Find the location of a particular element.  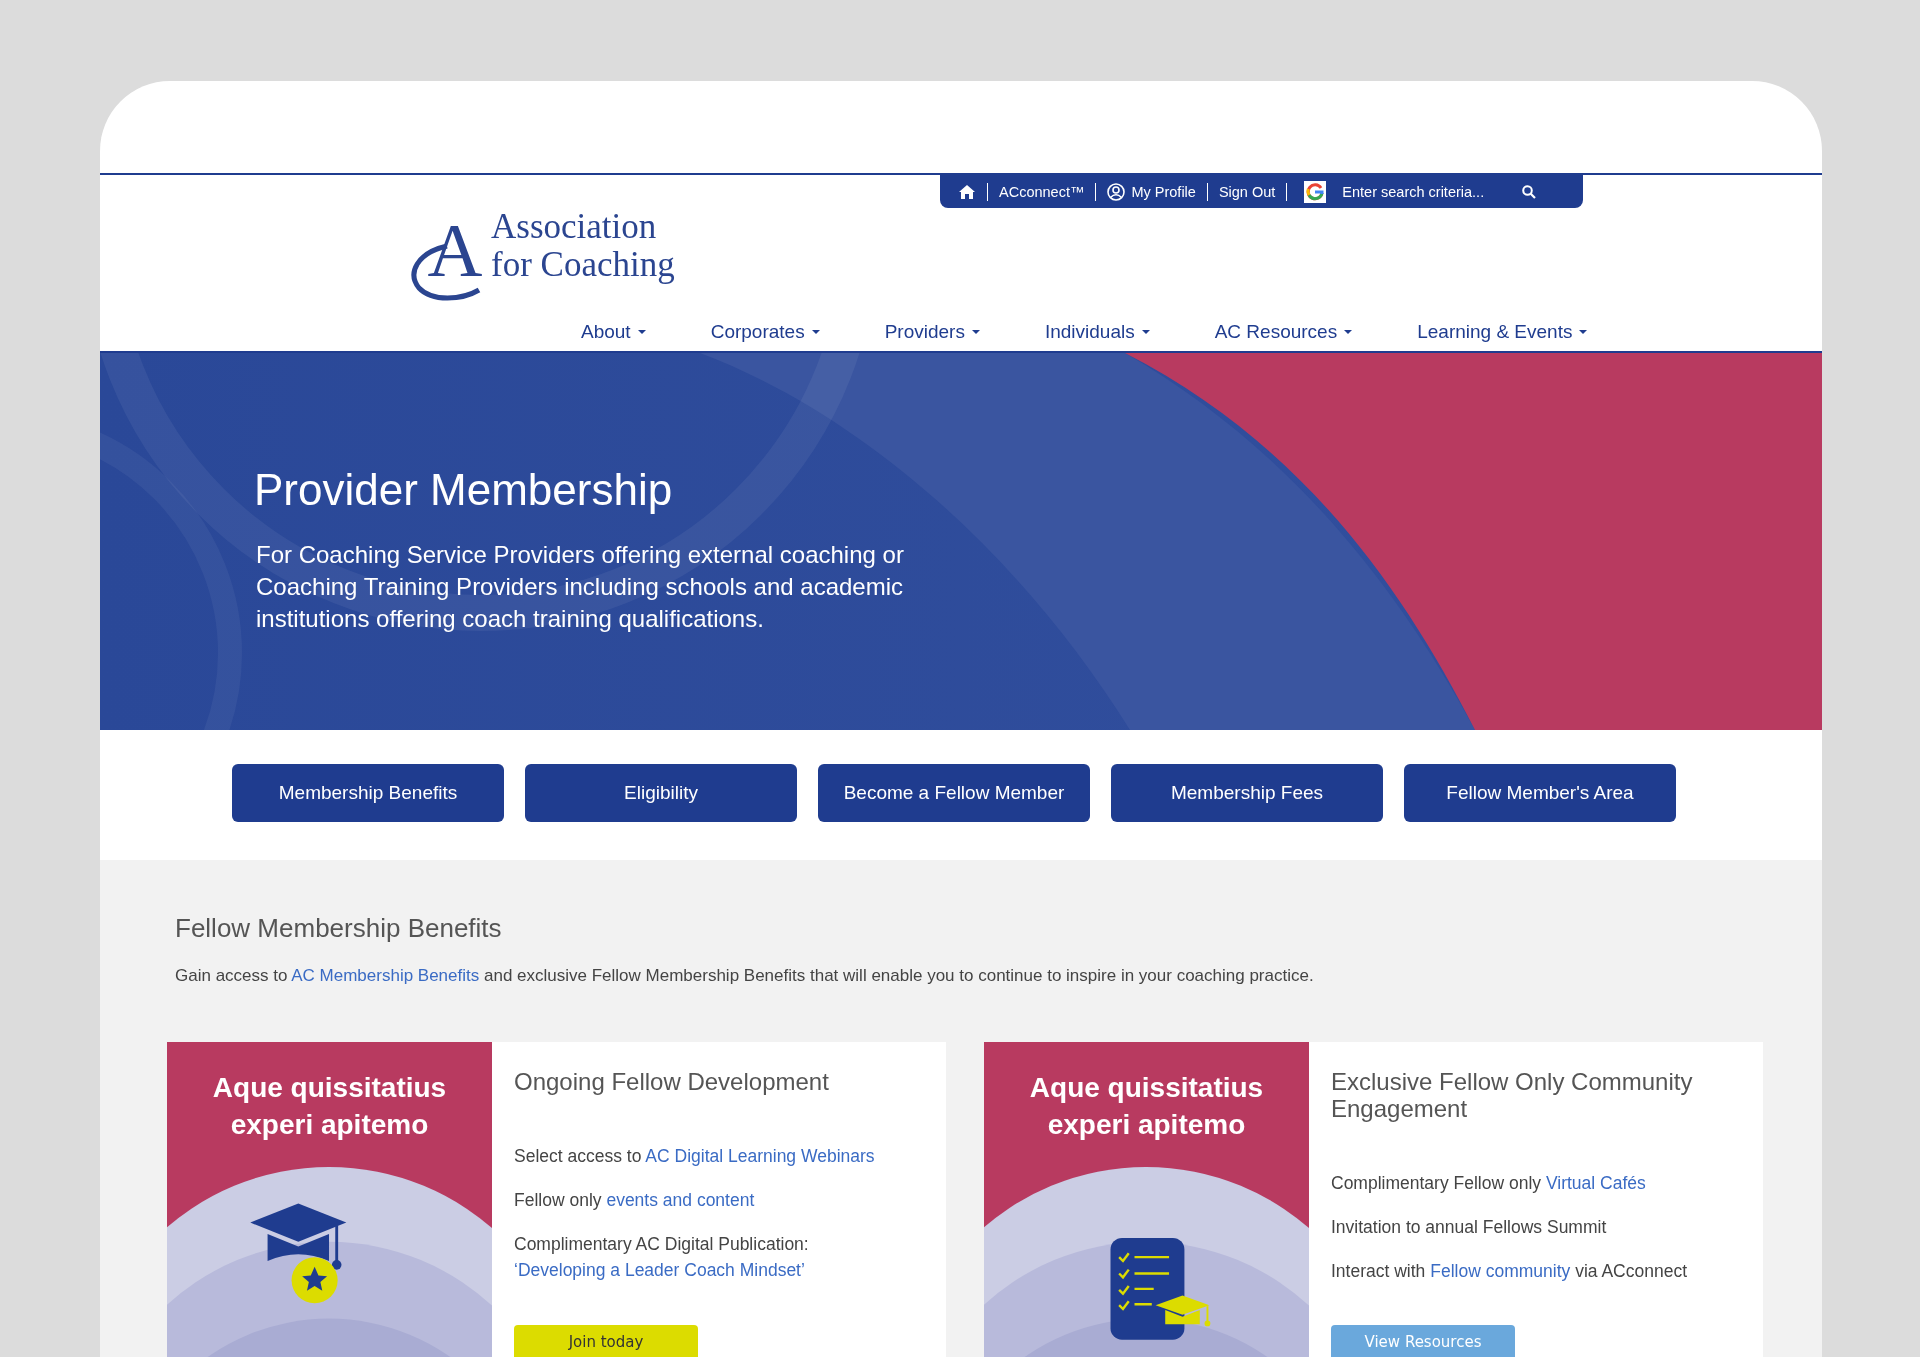

link: Virtual Cafés is located at coordinates (1595, 1183).